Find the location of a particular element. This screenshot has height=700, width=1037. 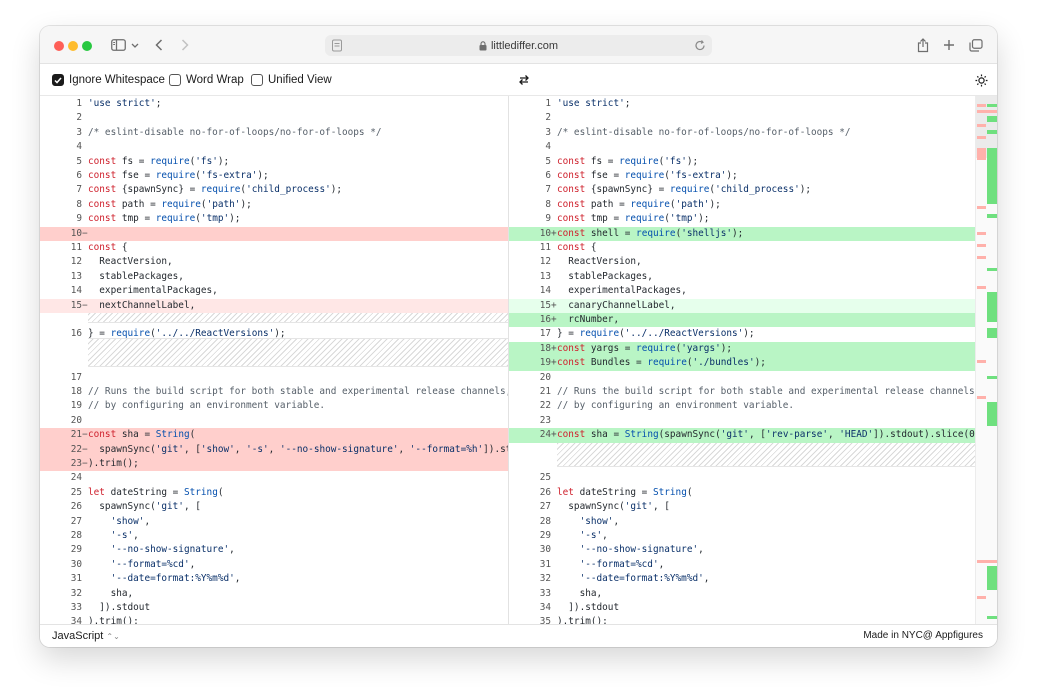

tabs-icon is located at coordinates (976, 45).